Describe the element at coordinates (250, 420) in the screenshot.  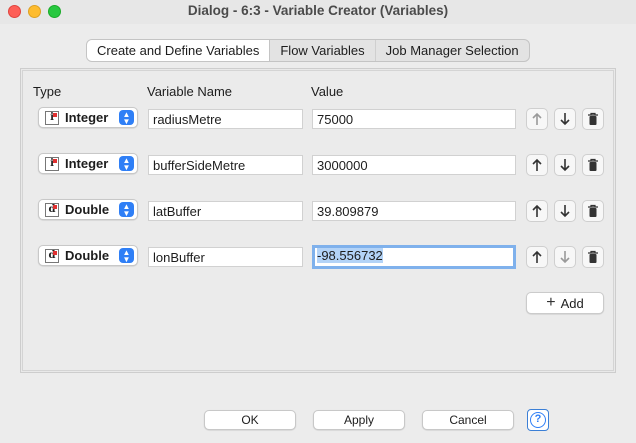
I see `ok-button: OK` at that location.